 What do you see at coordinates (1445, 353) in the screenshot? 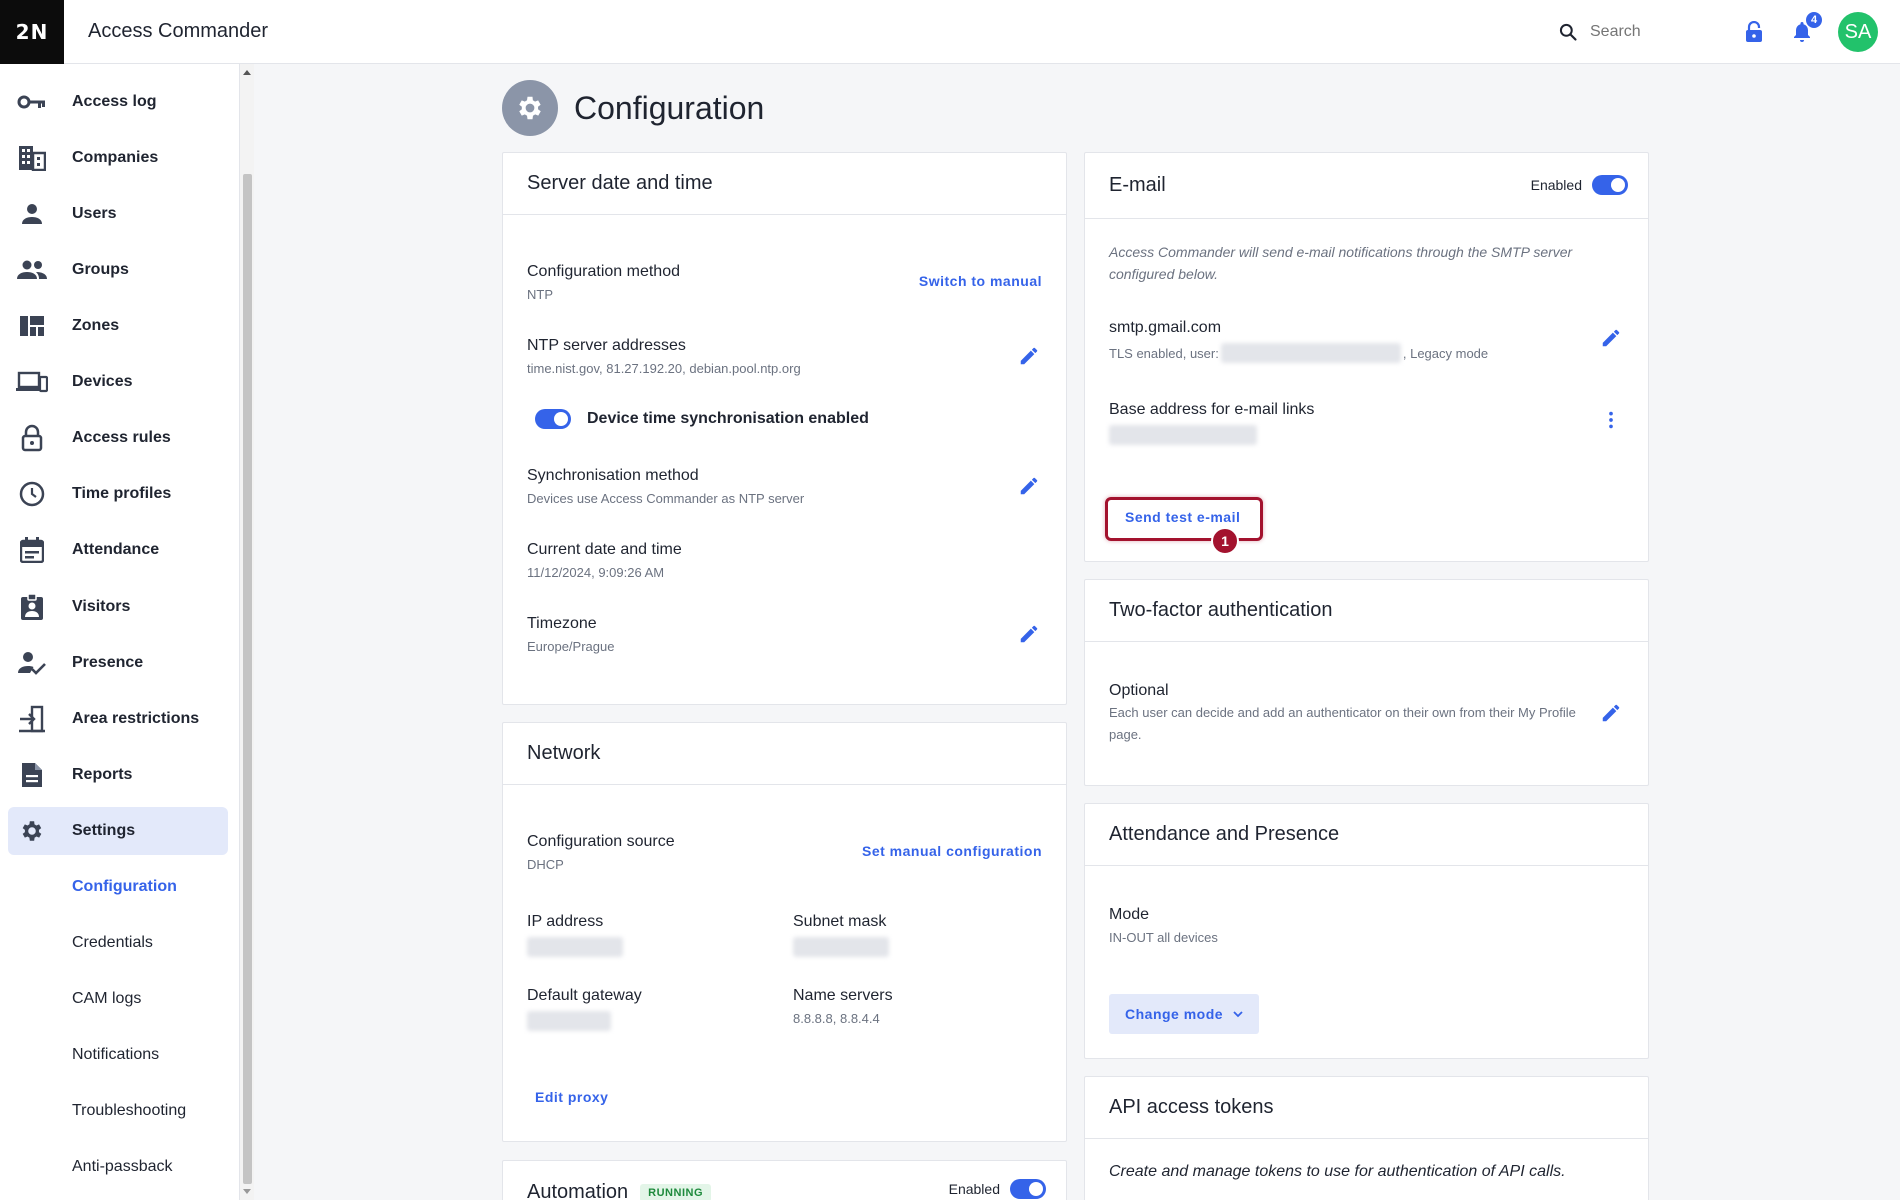
I see `smtp-details-suffix: , Legacy mode` at bounding box center [1445, 353].